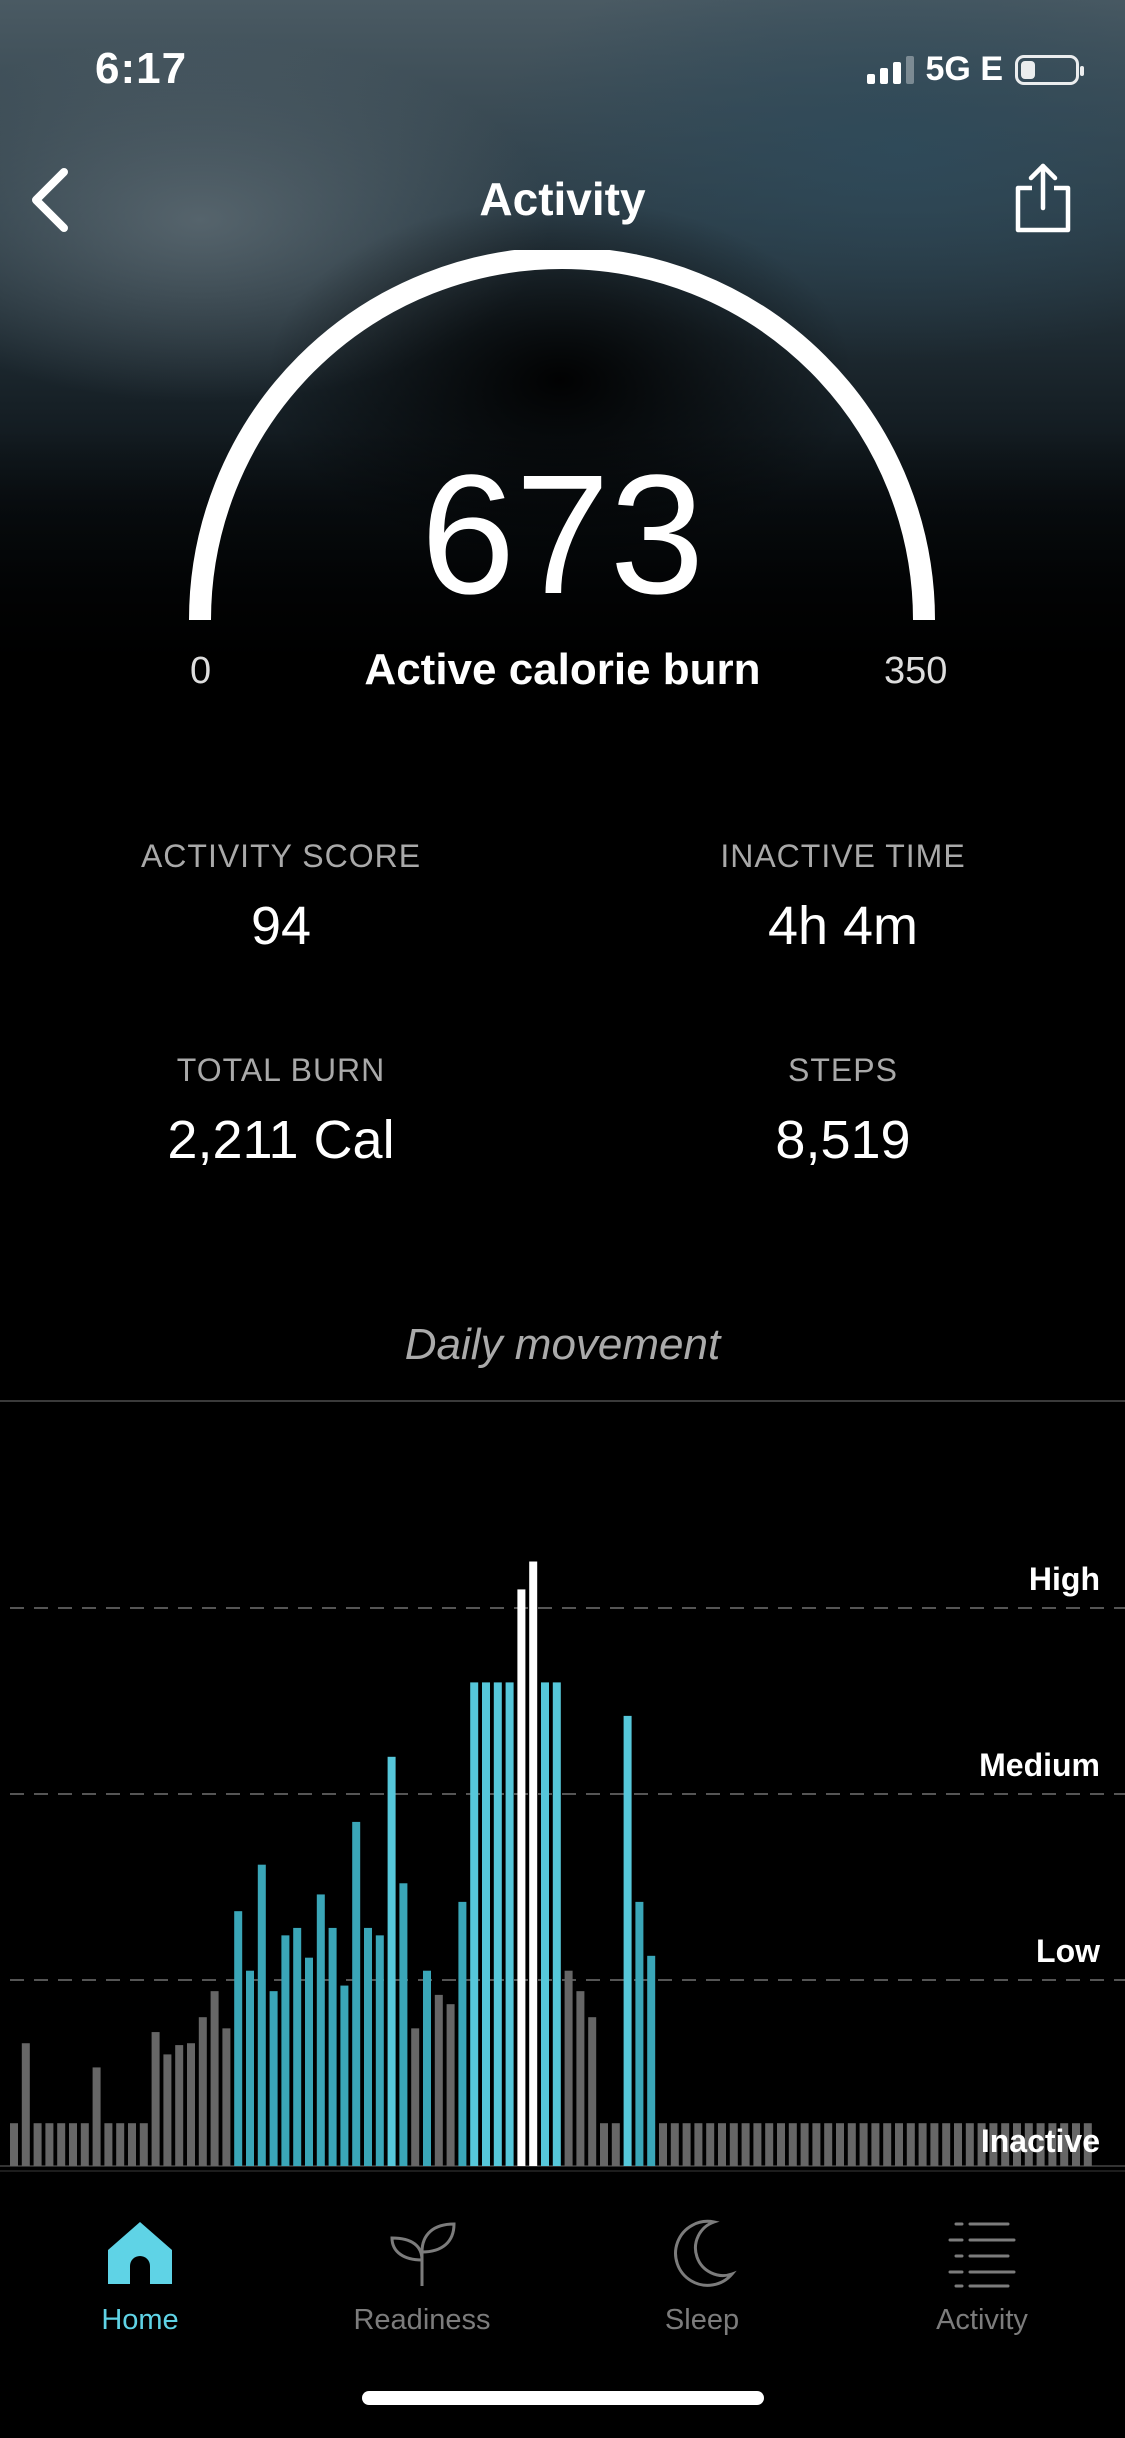 The height and width of the screenshot is (2438, 1125). What do you see at coordinates (916, 671) in the screenshot?
I see `gauge-max-label: 350` at bounding box center [916, 671].